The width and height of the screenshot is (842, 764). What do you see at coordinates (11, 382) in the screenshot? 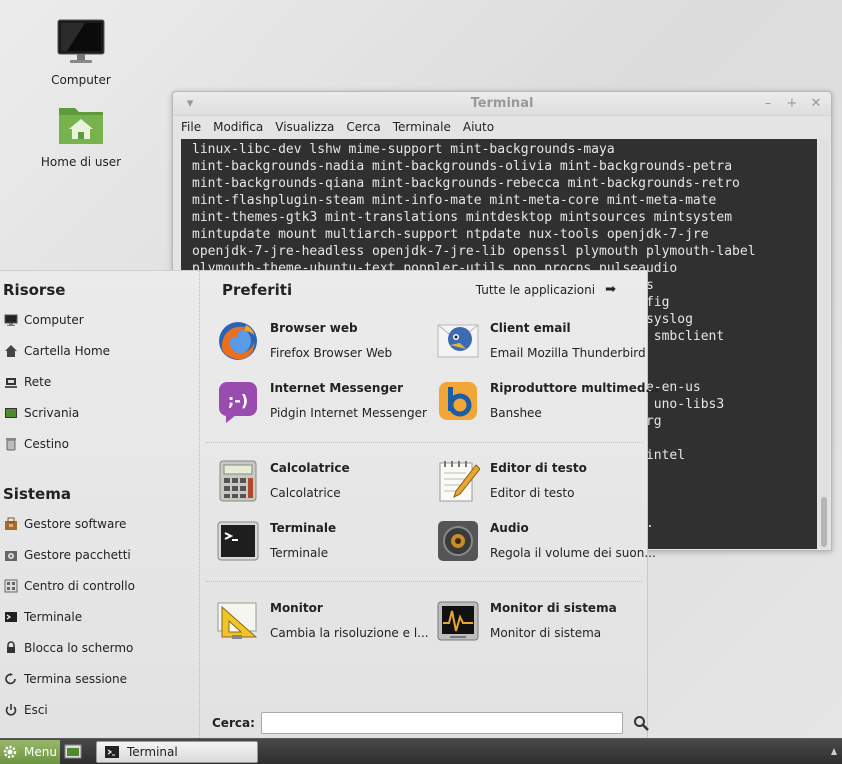
I see `network-icon` at bounding box center [11, 382].